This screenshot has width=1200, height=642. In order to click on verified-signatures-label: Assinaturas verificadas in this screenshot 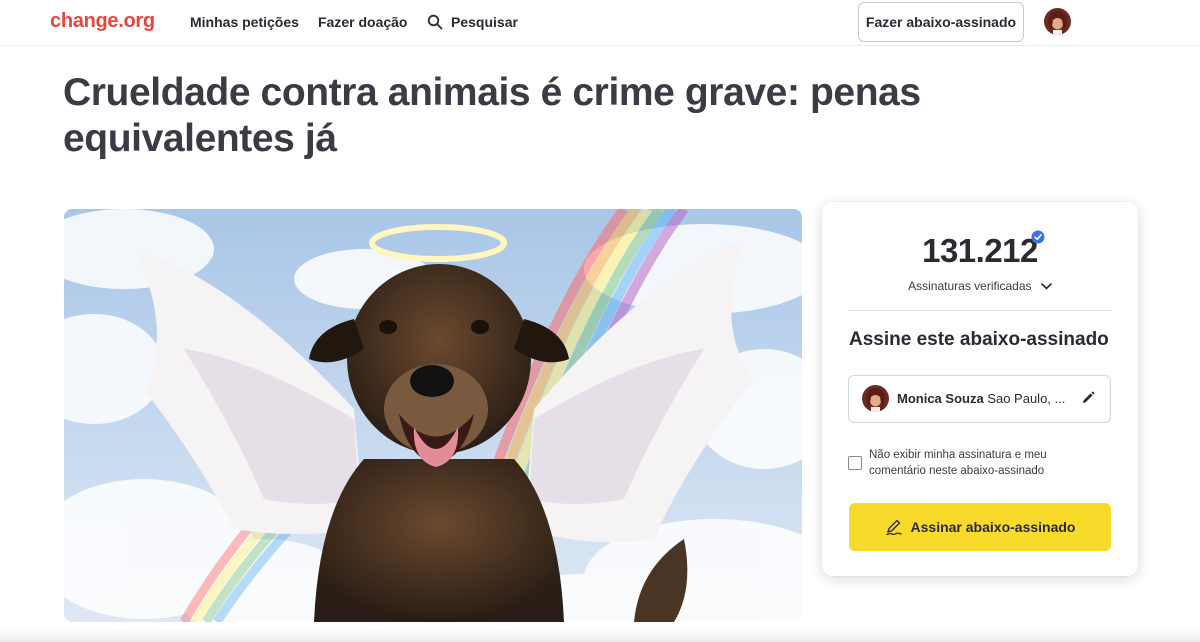, I will do `click(970, 286)`.